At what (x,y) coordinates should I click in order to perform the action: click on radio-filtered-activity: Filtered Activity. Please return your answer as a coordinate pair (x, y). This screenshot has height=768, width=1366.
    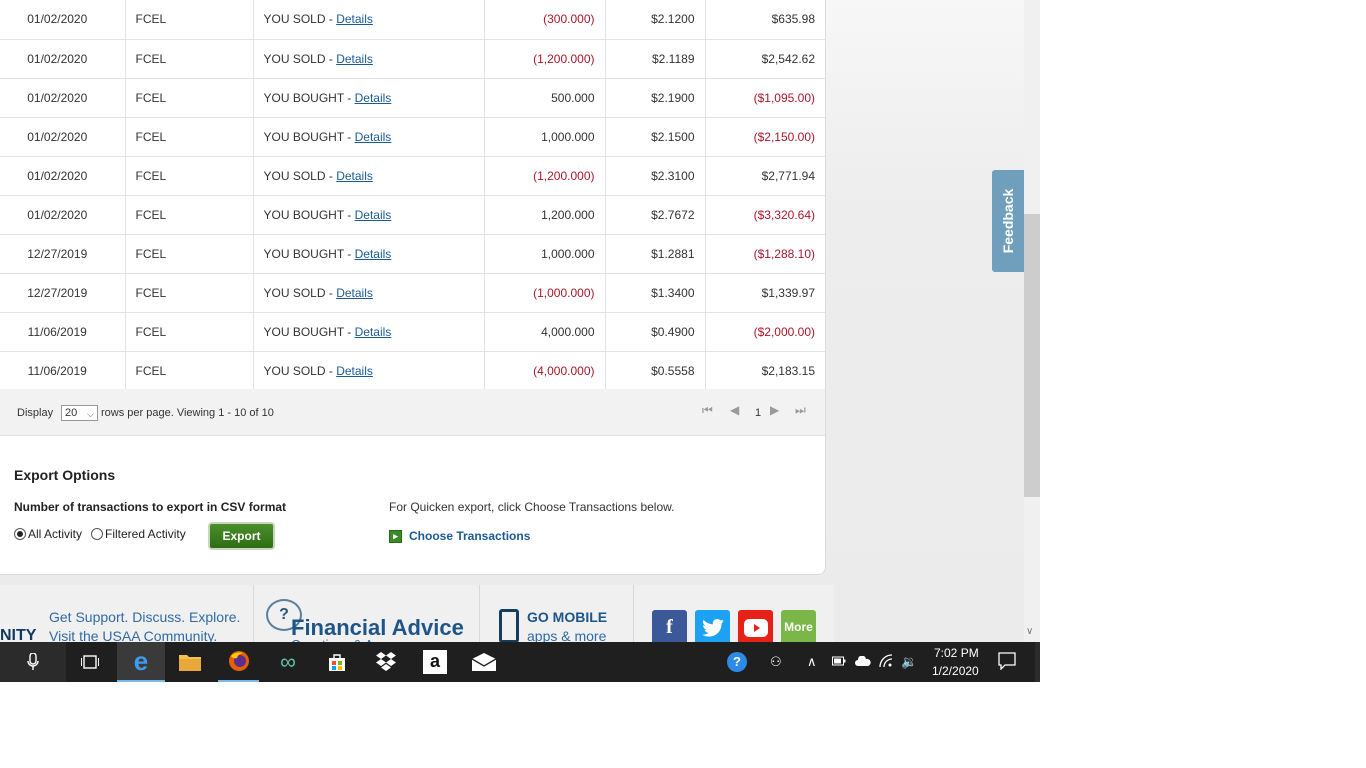
    Looking at the image, I should click on (138, 534).